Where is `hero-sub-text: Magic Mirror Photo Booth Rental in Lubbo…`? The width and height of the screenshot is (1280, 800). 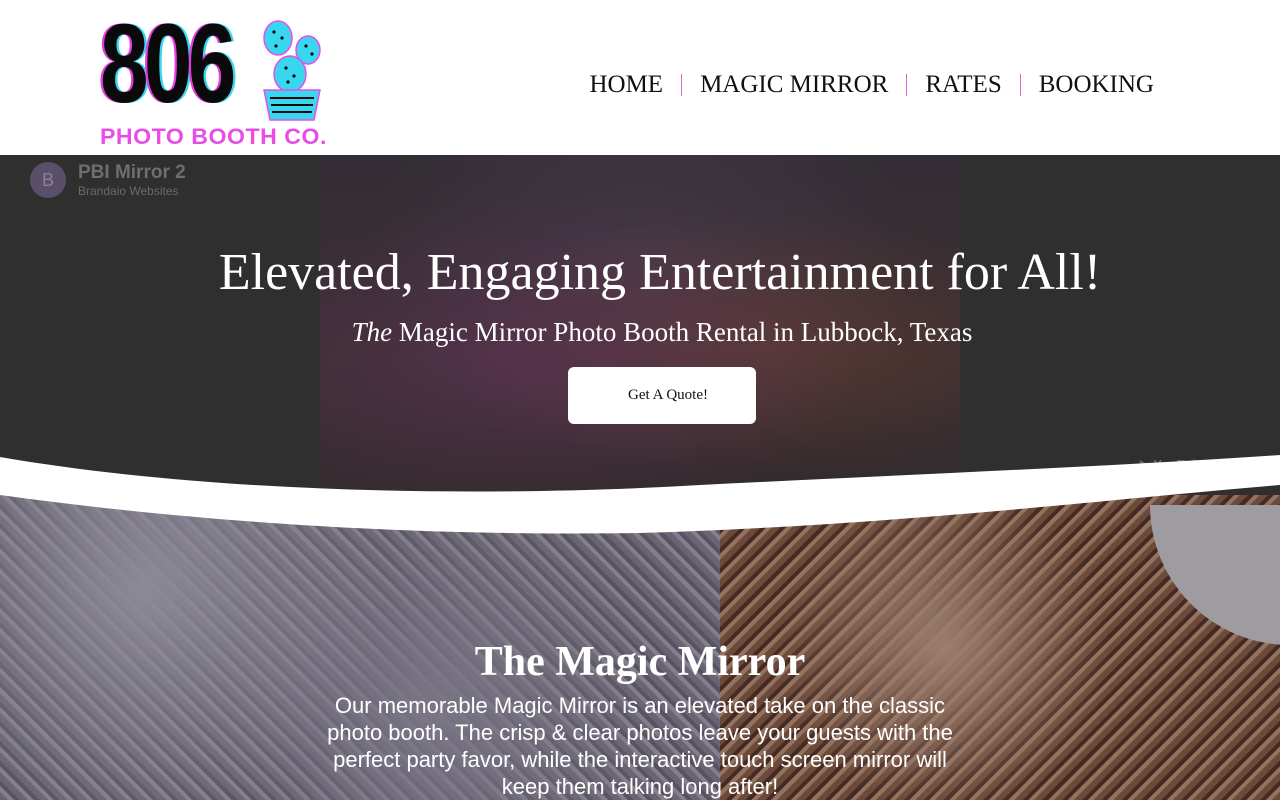
hero-sub-text: Magic Mirror Photo Booth Rental in Lubbo… is located at coordinates (682, 332).